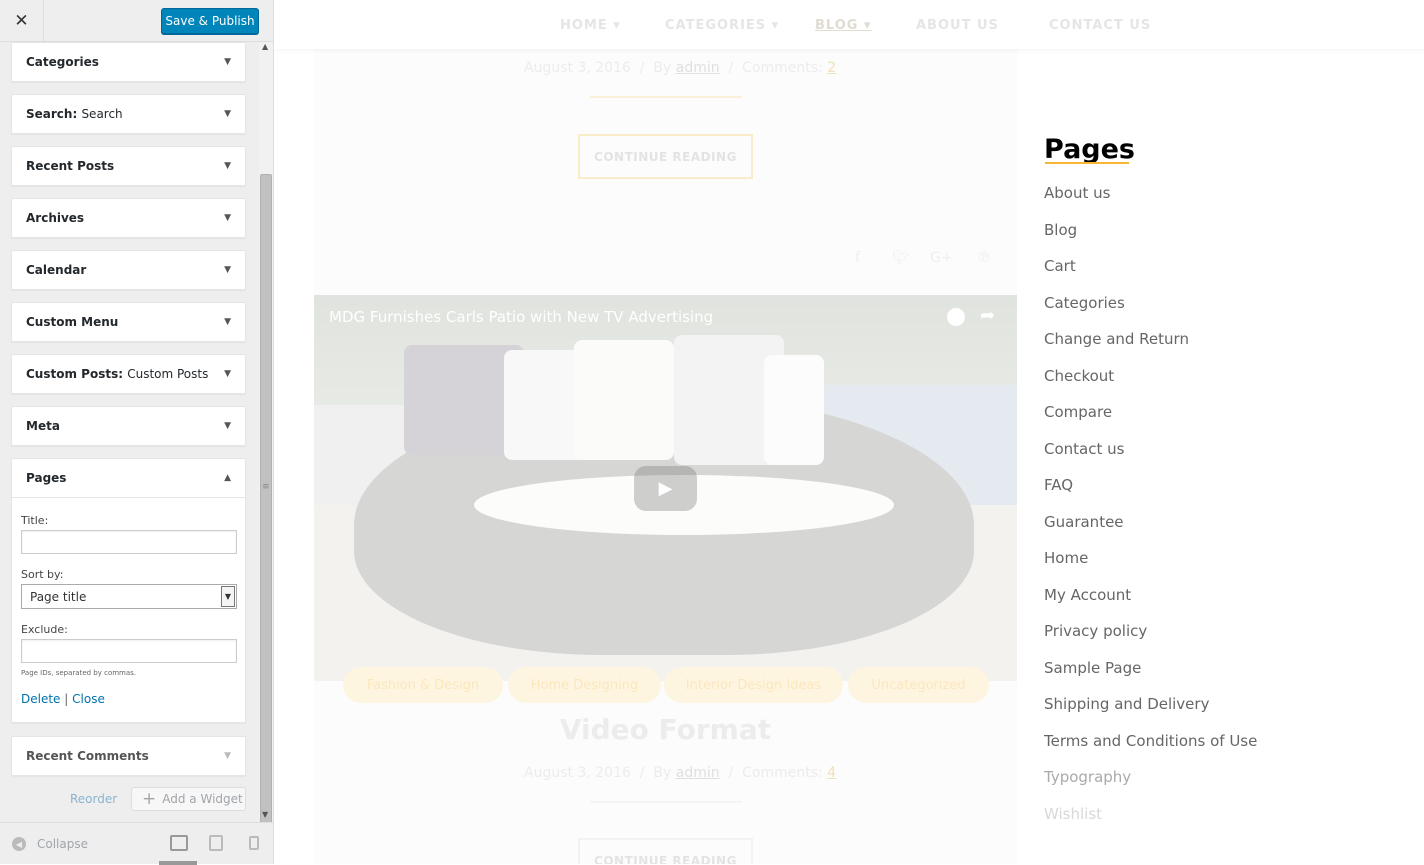 The height and width of the screenshot is (865, 1424). Describe the element at coordinates (50, 844) in the screenshot. I see `collapse-button: ◀ Collapse` at that location.